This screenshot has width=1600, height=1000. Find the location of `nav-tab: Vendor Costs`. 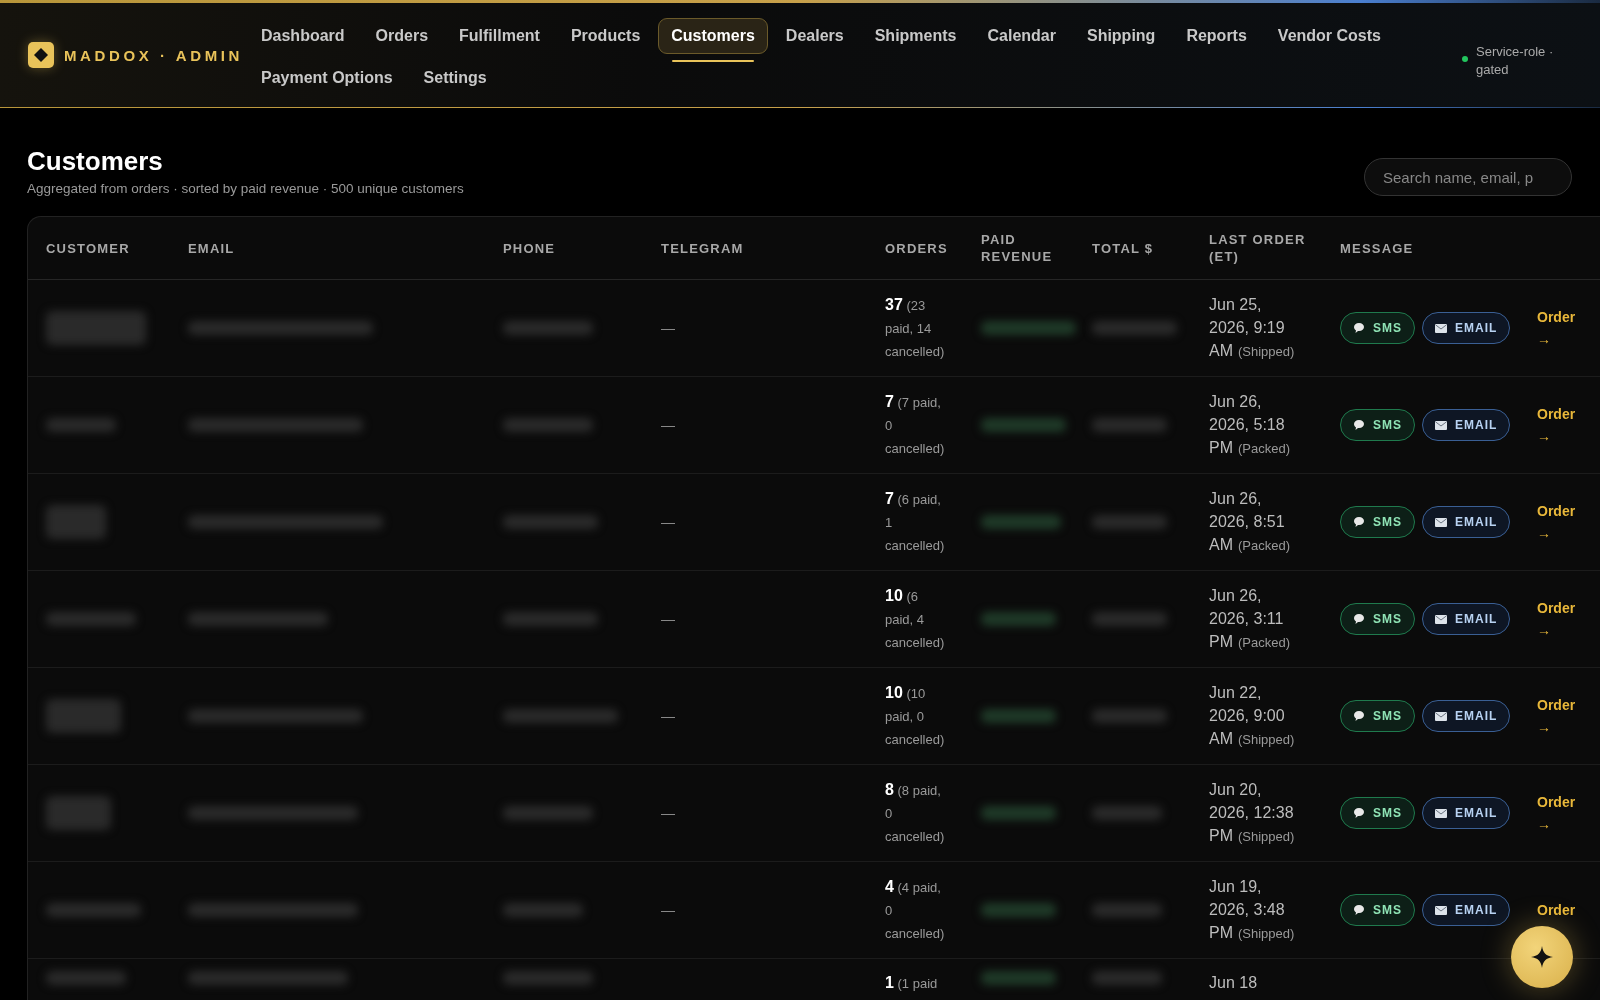

nav-tab: Vendor Costs is located at coordinates (1329, 36).